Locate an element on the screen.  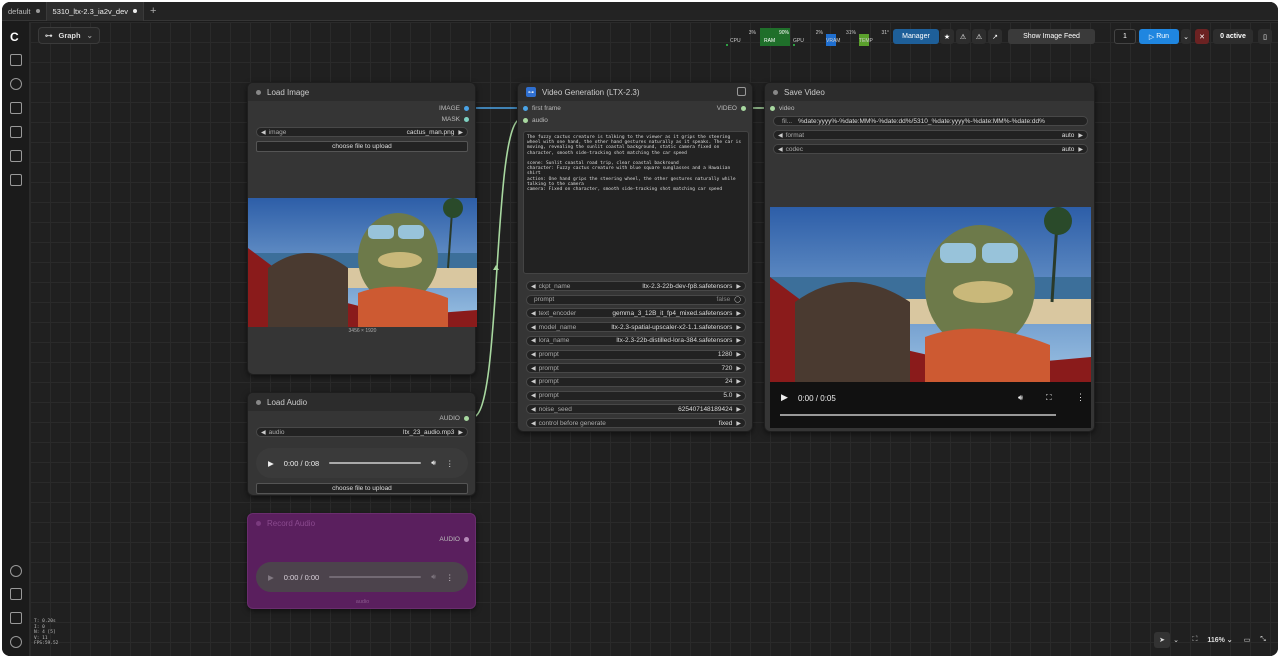
widget-control-before-generate: ◀ control before generate fixed ▶ is located at coordinates (636, 423).